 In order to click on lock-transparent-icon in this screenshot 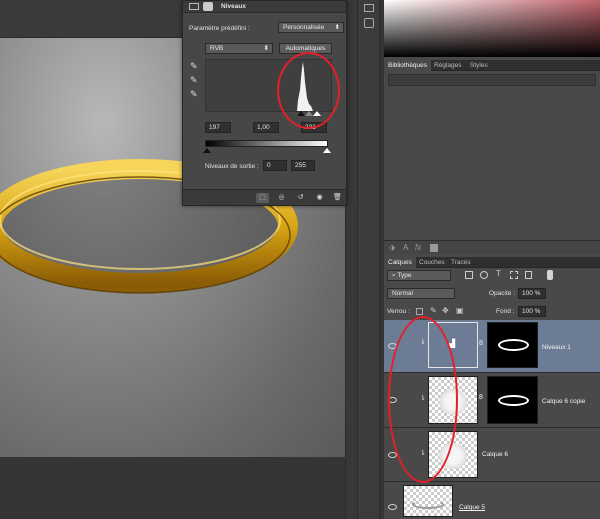, I will do `click(419, 311)`.